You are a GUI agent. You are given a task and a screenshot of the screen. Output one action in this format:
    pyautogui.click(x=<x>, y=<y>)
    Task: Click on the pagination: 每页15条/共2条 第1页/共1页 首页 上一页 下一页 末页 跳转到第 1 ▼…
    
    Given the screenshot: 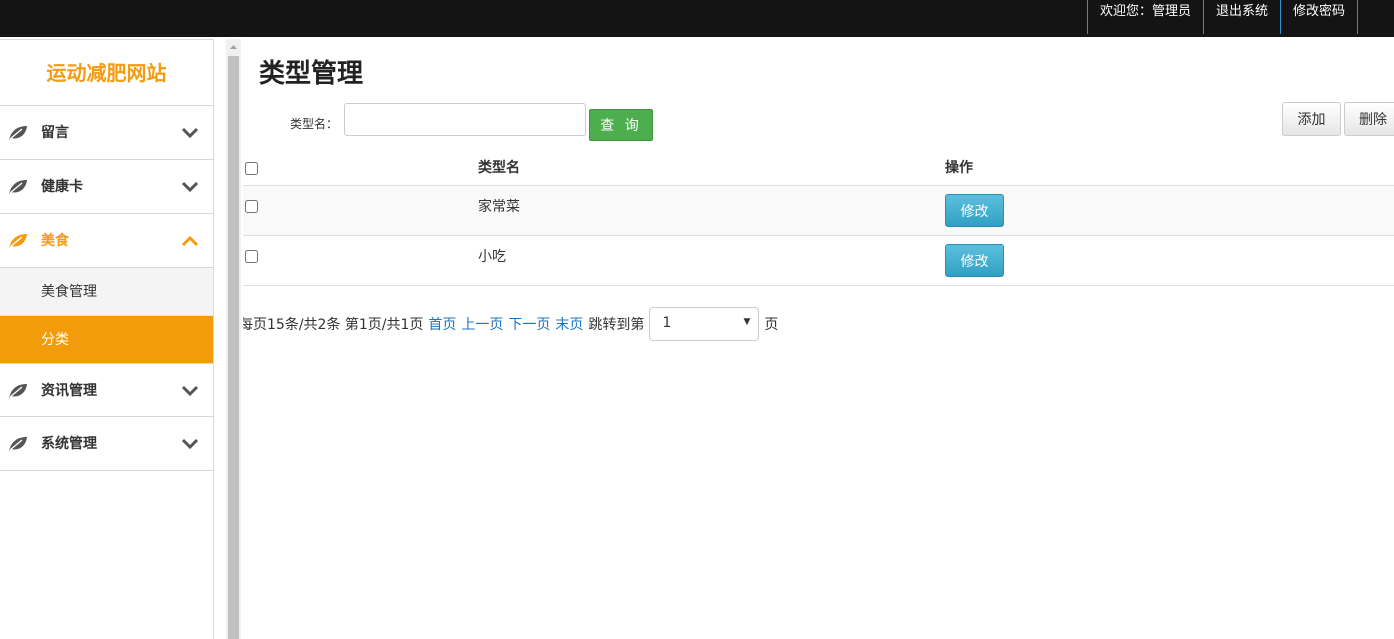 What is the action you would take?
    pyautogui.click(x=510, y=324)
    